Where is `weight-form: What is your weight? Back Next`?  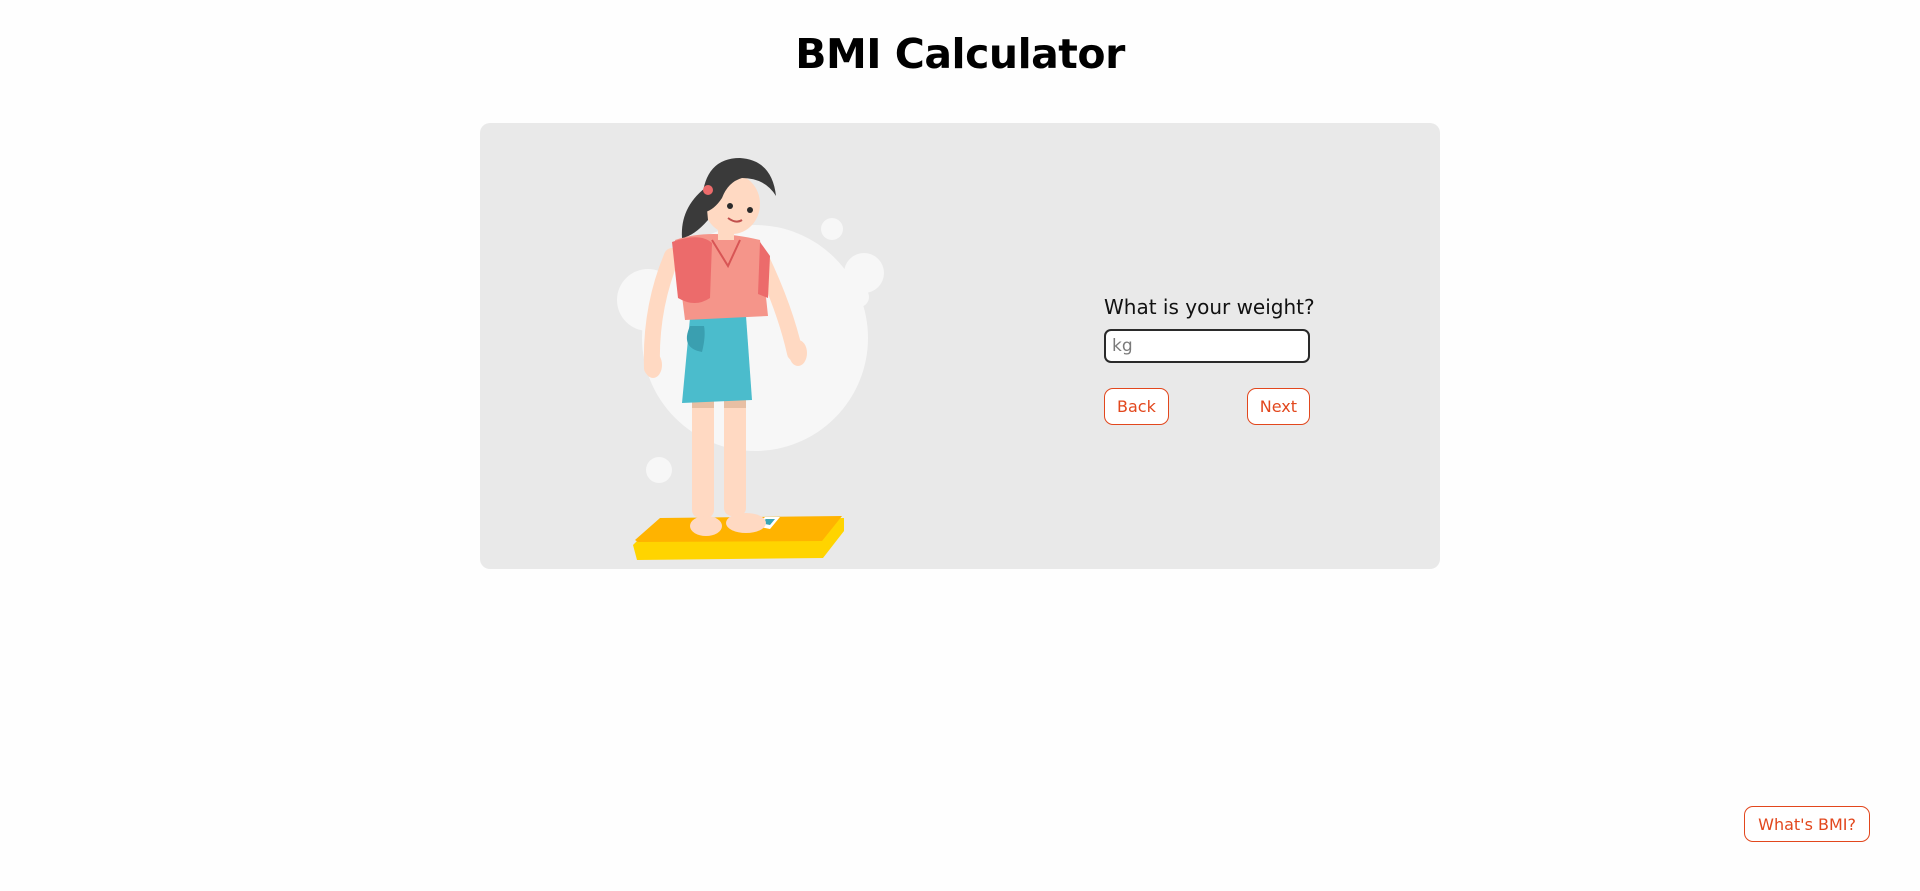 weight-form: What is your weight? Back Next is located at coordinates (1209, 360).